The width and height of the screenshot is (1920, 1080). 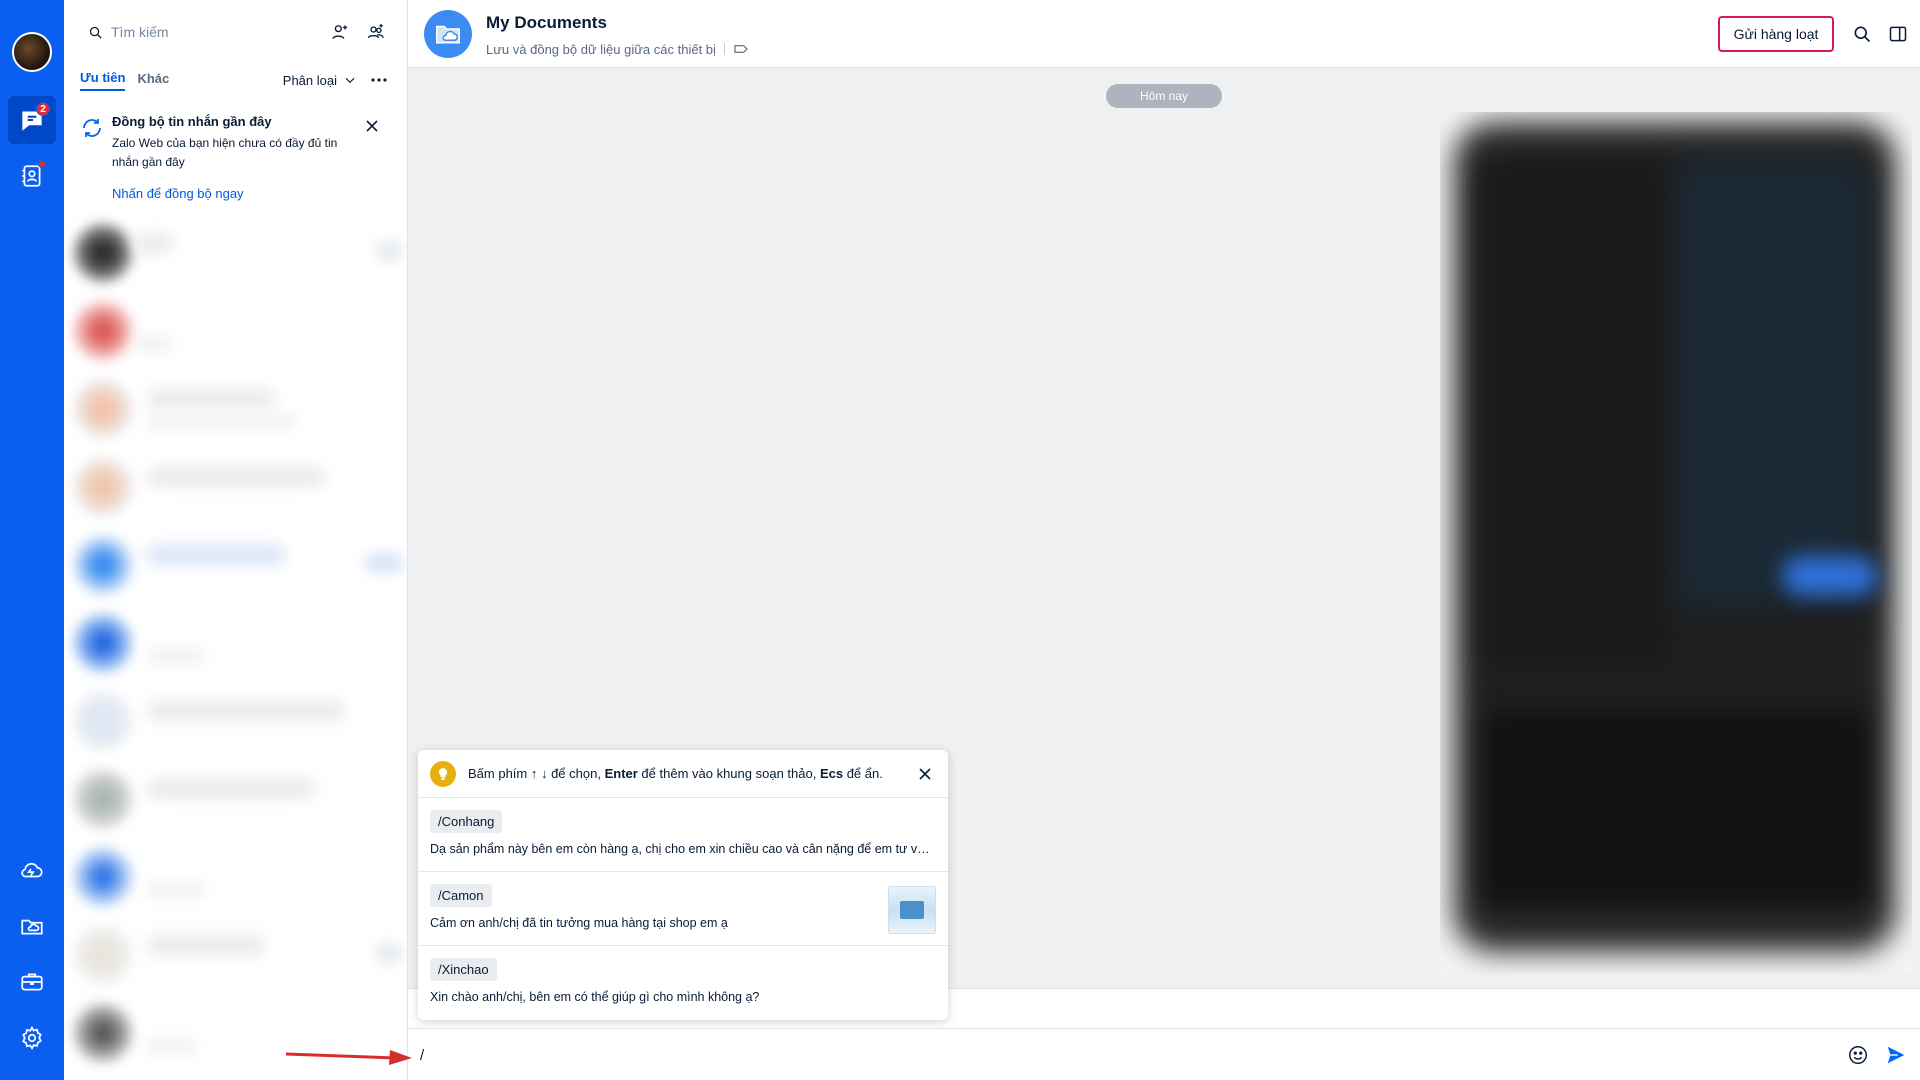 What do you see at coordinates (32, 120) in the screenshot?
I see `nav-messages-button: 2` at bounding box center [32, 120].